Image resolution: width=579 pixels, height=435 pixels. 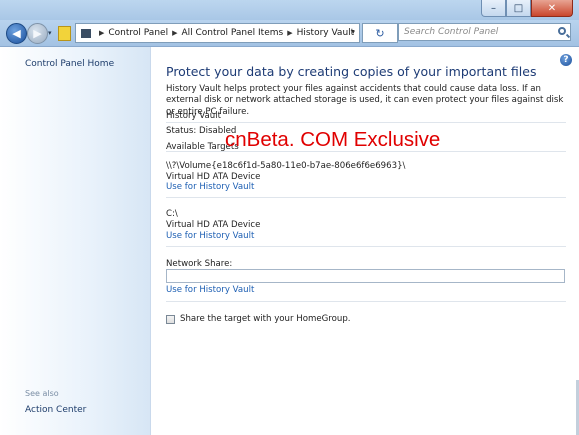 I want to click on search-placeholder: Search Control Panel, so click(x=451, y=32).